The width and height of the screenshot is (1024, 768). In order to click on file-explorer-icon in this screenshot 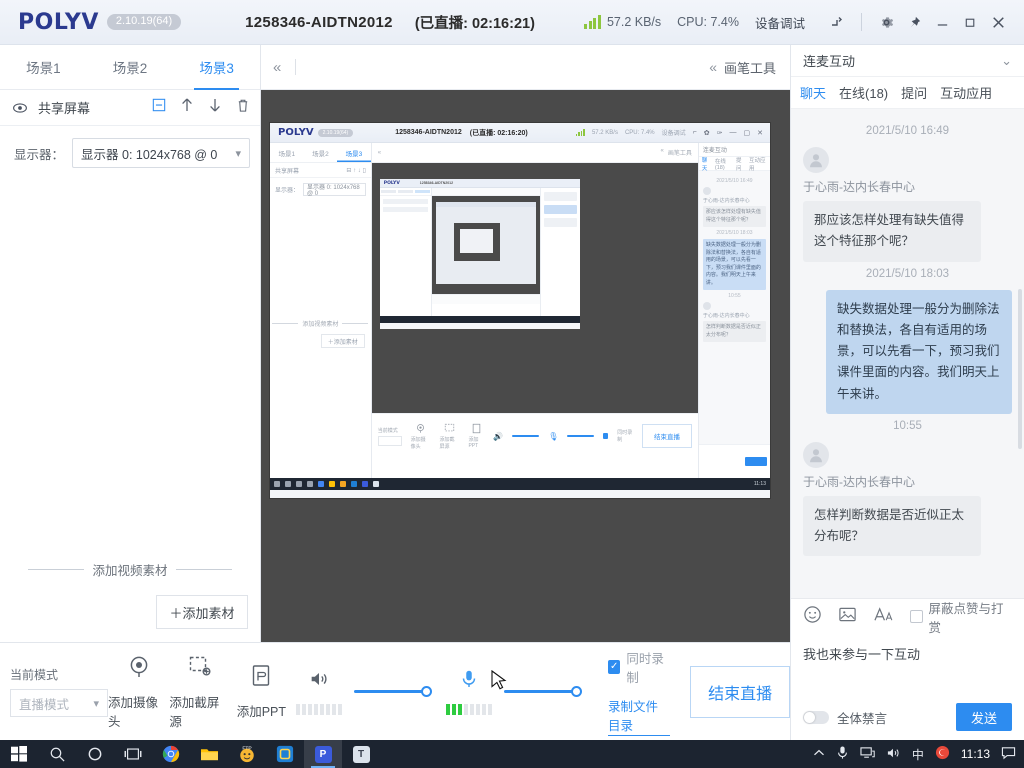, I will do `click(209, 754)`.